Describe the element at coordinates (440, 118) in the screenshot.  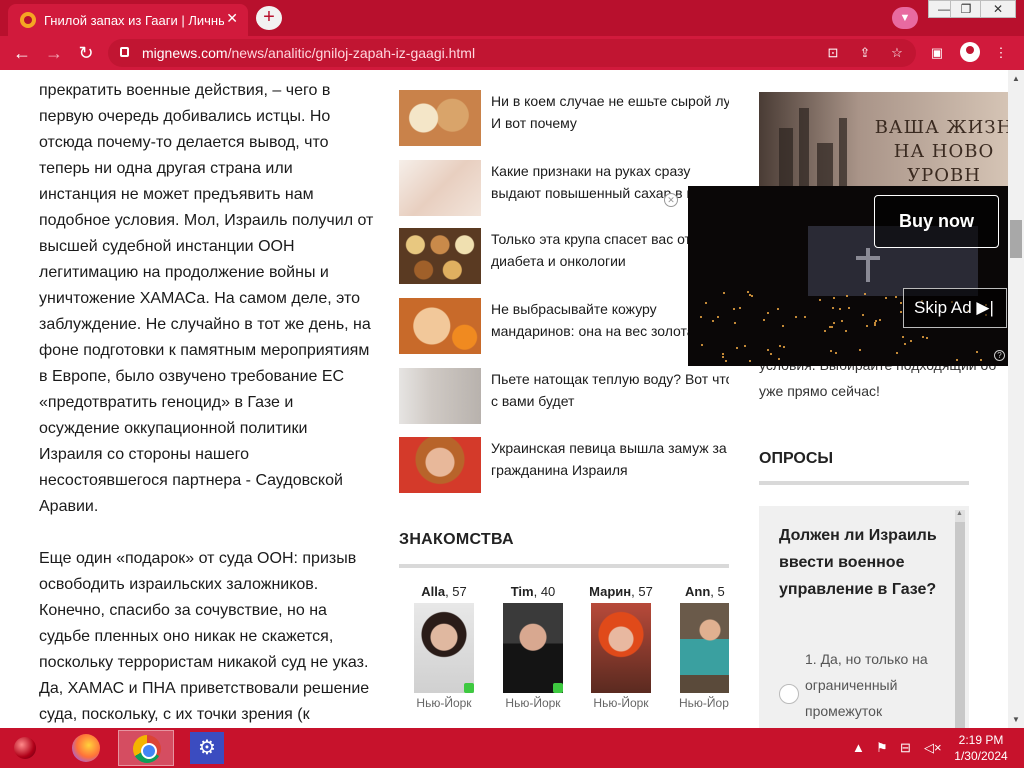
I see `onion-thumbnail` at that location.